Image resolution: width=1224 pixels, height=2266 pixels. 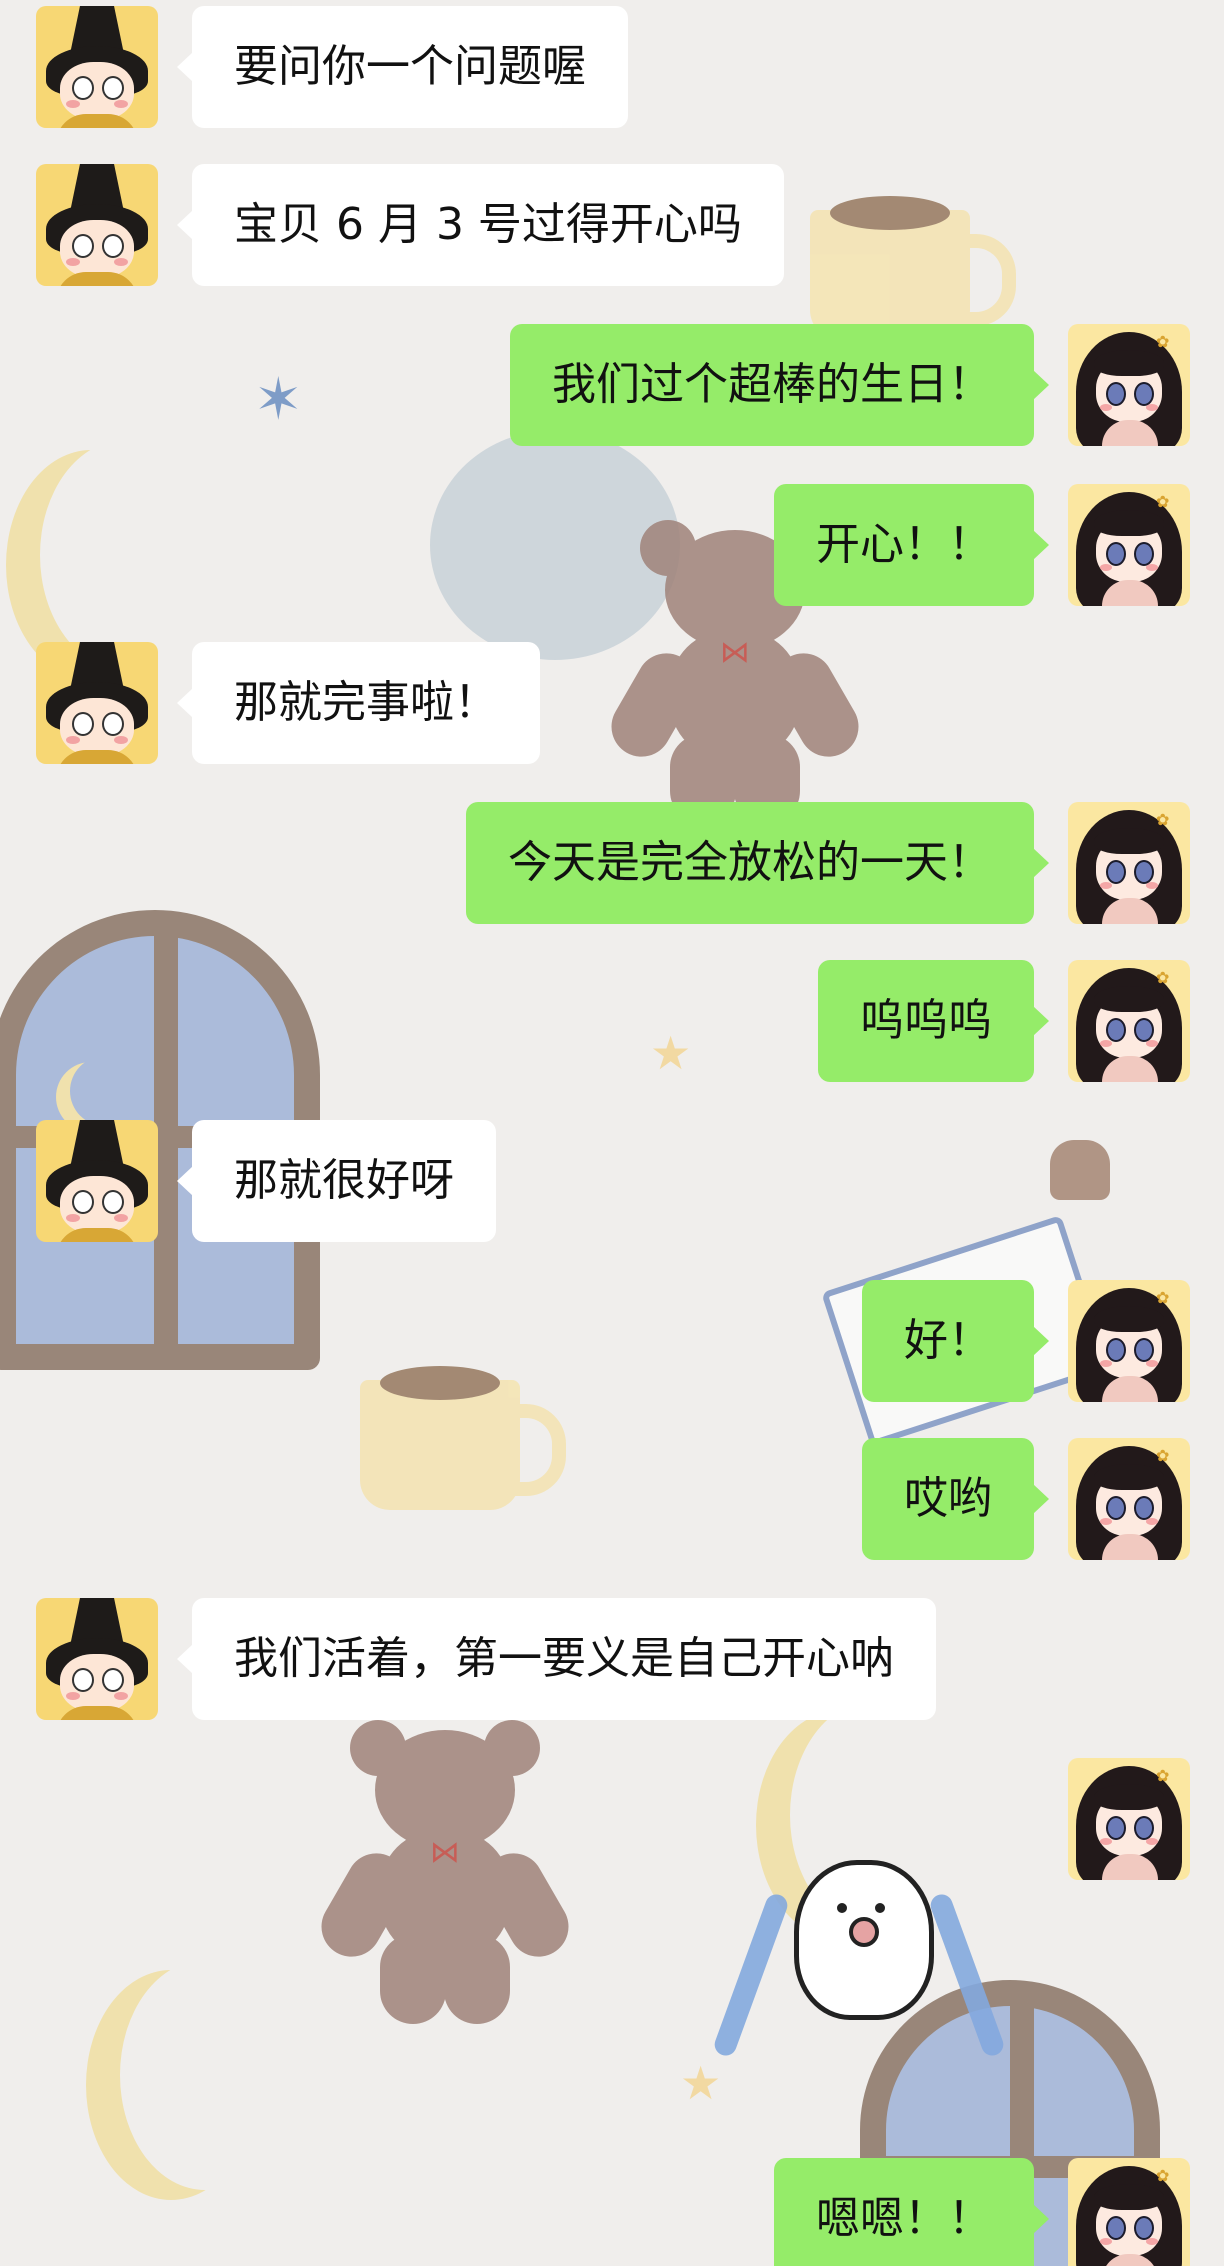 I want to click on message-row: 要问你一个问题喔, so click(x=332, y=67).